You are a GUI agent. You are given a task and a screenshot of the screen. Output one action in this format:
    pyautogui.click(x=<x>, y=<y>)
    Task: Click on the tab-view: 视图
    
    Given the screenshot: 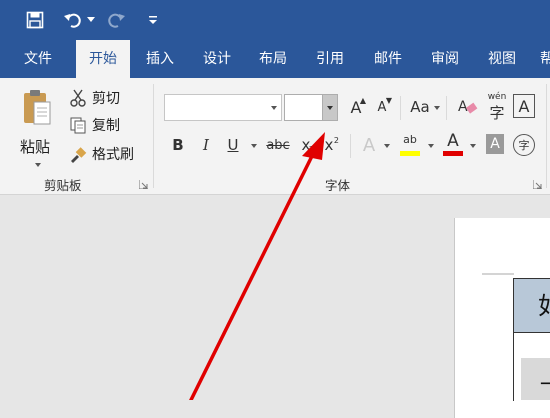 What is the action you would take?
    pyautogui.click(x=502, y=59)
    